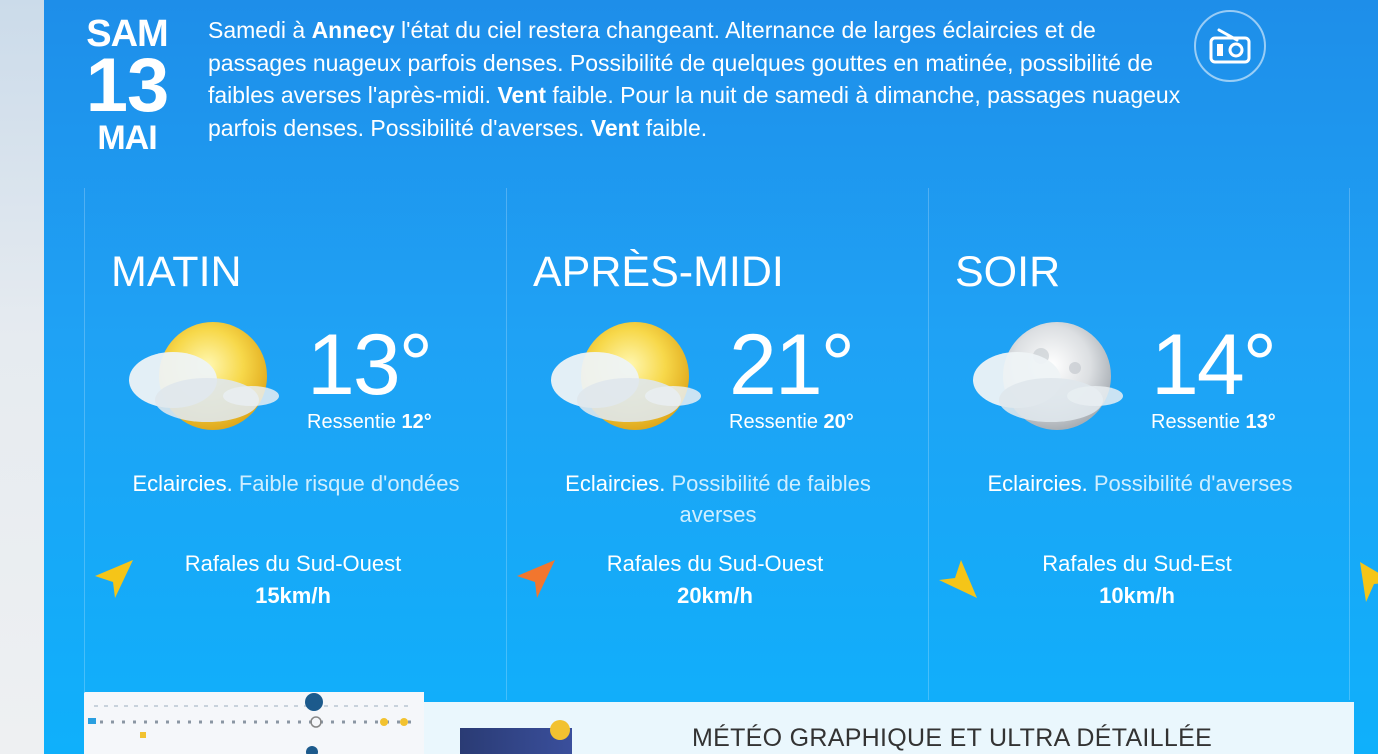  What do you see at coordinates (658, 272) in the screenshot?
I see `period-title: APRÈS-MIDI` at bounding box center [658, 272].